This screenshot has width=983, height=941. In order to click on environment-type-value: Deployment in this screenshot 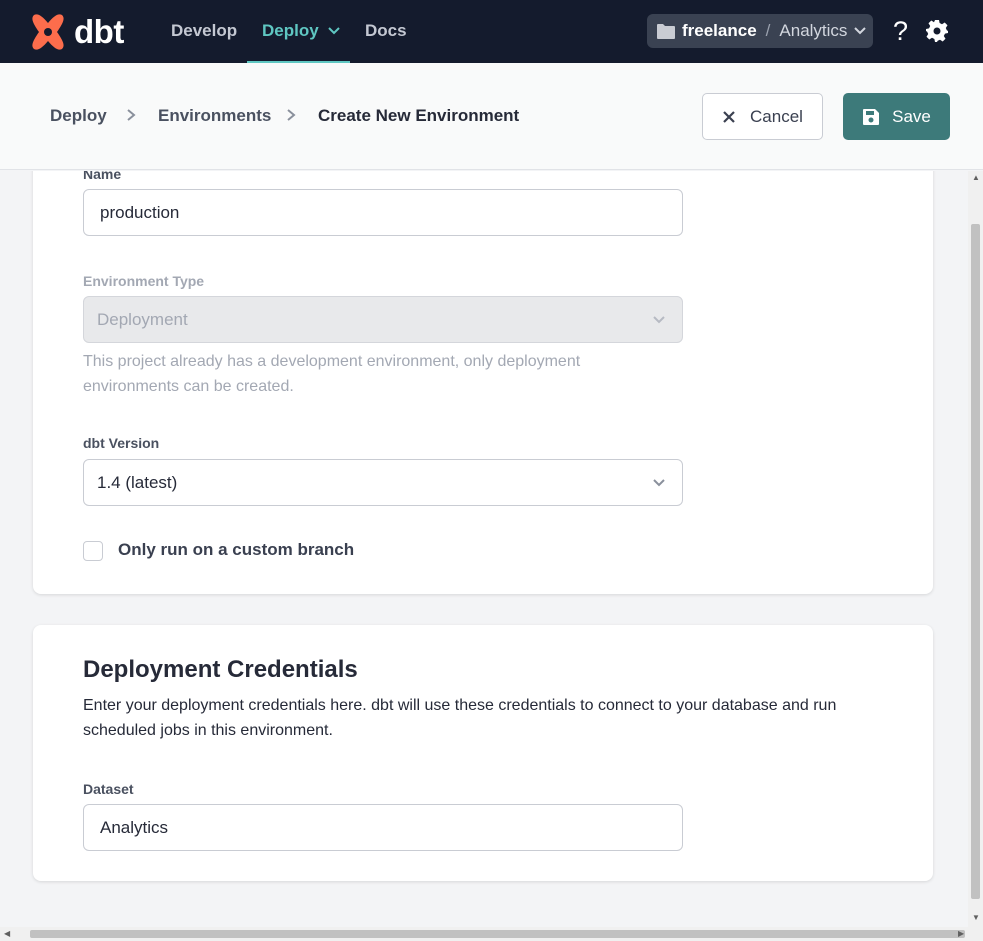, I will do `click(142, 319)`.